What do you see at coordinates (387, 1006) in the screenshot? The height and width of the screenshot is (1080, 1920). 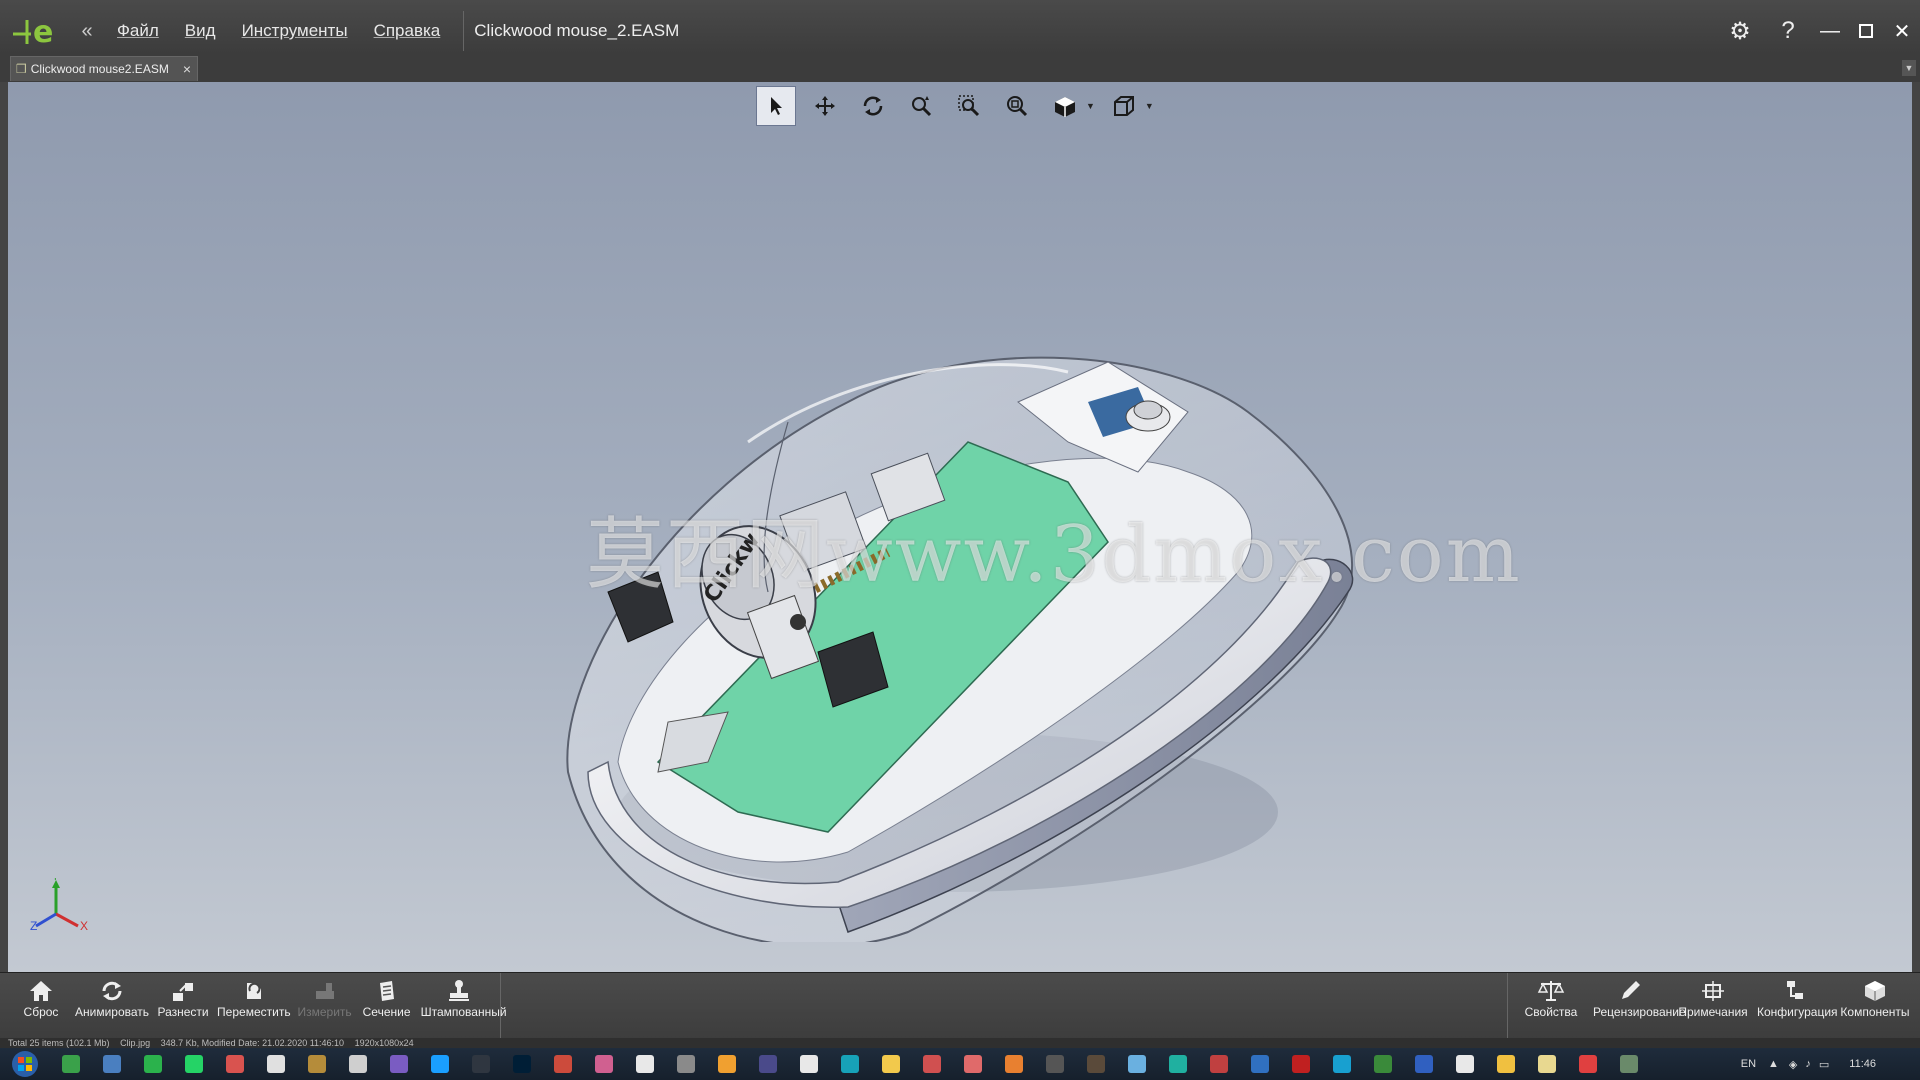 I see `section-button: Сечение` at bounding box center [387, 1006].